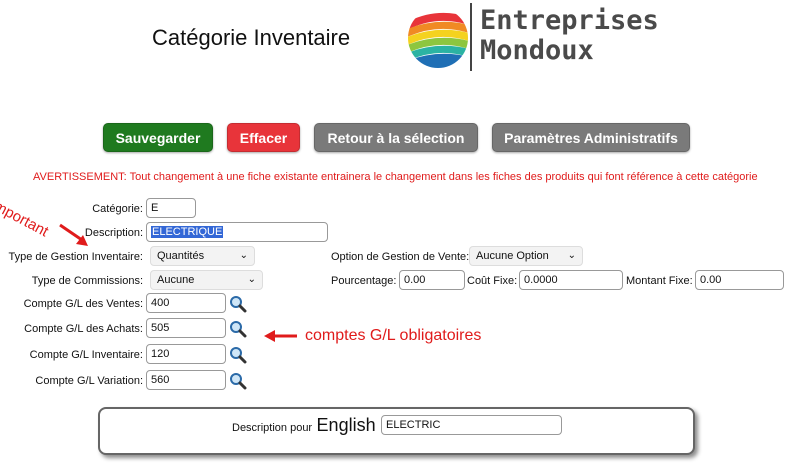 The image size is (788, 468). What do you see at coordinates (83, 304) in the screenshot?
I see `sales-account-label: Compte G/L des Ventes:` at bounding box center [83, 304].